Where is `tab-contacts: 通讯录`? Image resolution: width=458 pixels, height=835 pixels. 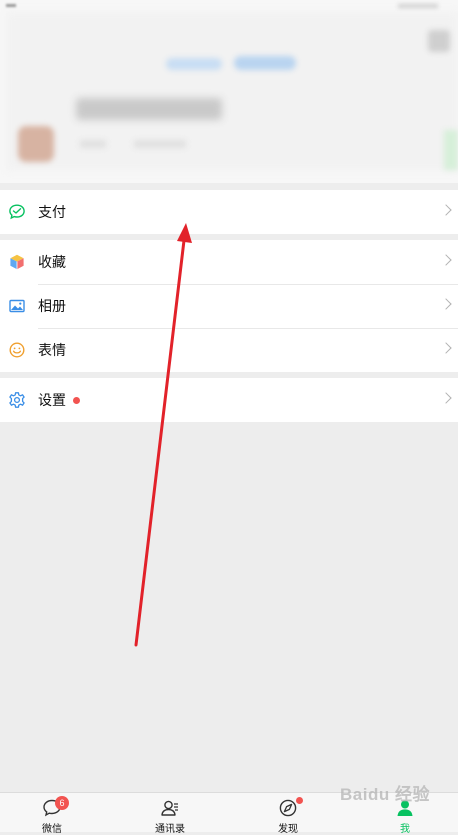
tab-contacts: 通讯录 is located at coordinates (170, 814).